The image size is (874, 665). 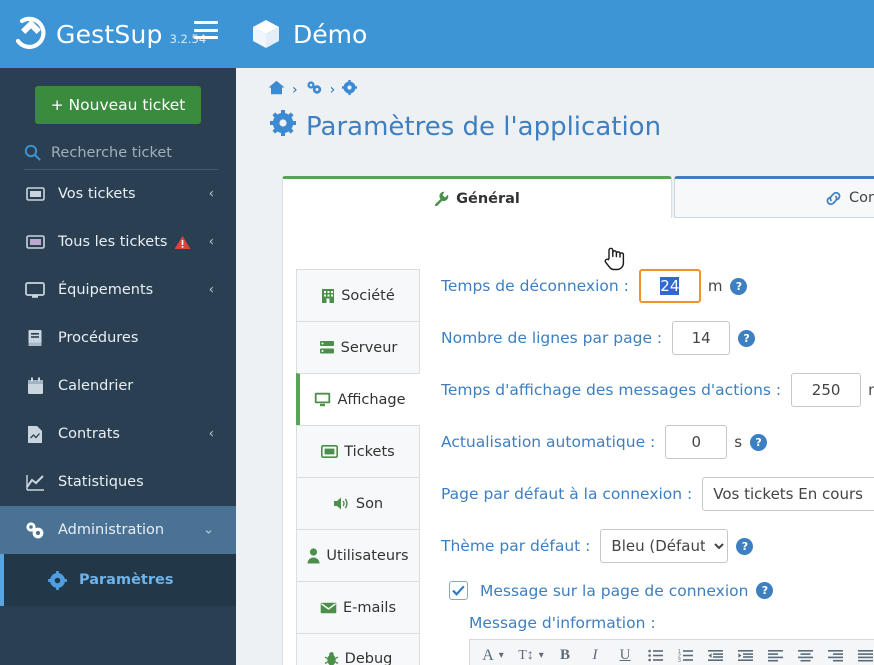 What do you see at coordinates (331, 658) in the screenshot?
I see `bug-icon` at bounding box center [331, 658].